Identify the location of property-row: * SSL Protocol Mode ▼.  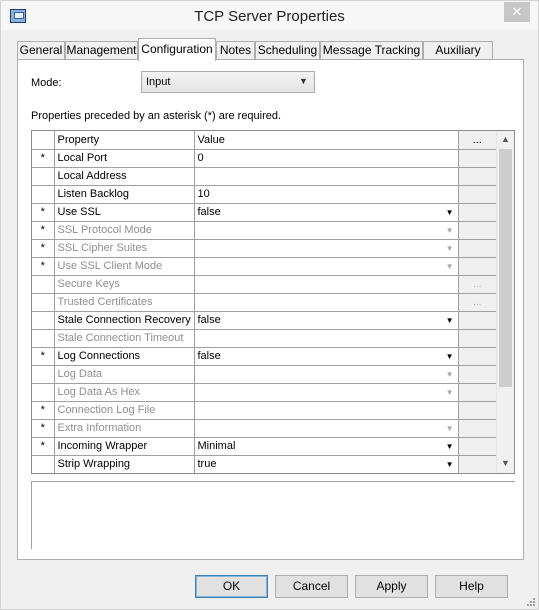
(264, 230).